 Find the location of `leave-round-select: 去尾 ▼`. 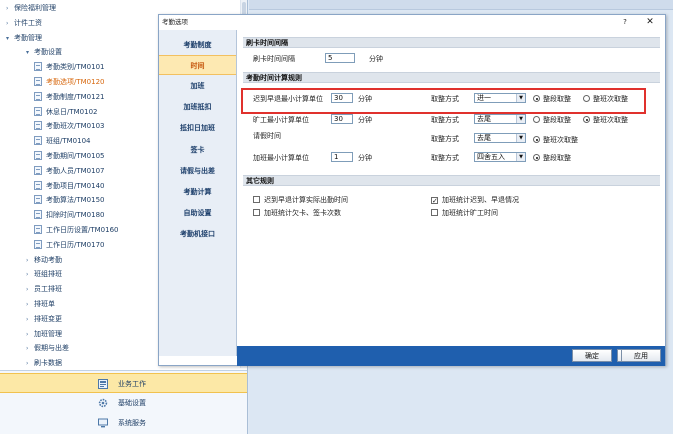

leave-round-select: 去尾 ▼ is located at coordinates (500, 138).